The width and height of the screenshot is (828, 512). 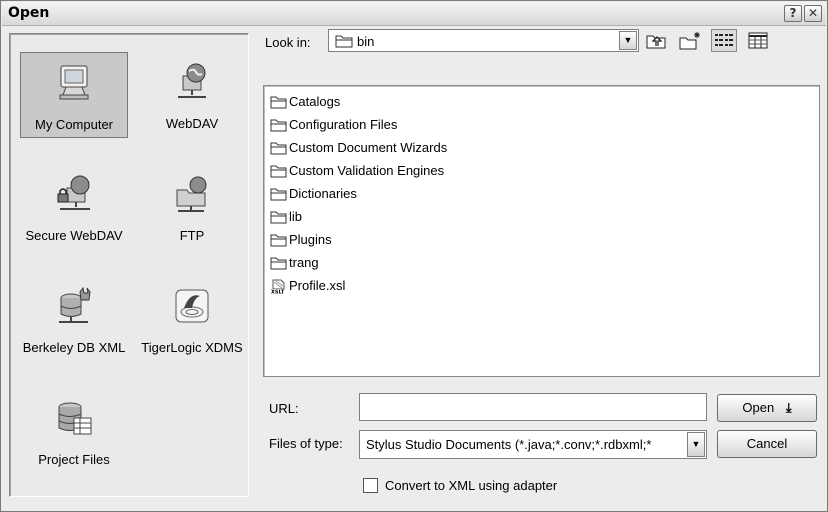 I want to click on place-label: TigerLogic XDMS, so click(x=192, y=347).